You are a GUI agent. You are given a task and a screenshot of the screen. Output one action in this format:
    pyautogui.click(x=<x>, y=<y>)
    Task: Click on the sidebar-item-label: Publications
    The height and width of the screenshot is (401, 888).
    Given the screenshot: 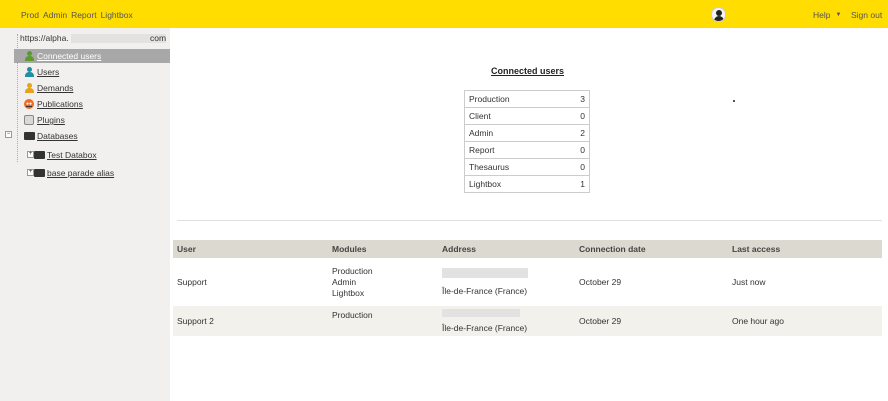 What is the action you would take?
    pyautogui.click(x=60, y=104)
    